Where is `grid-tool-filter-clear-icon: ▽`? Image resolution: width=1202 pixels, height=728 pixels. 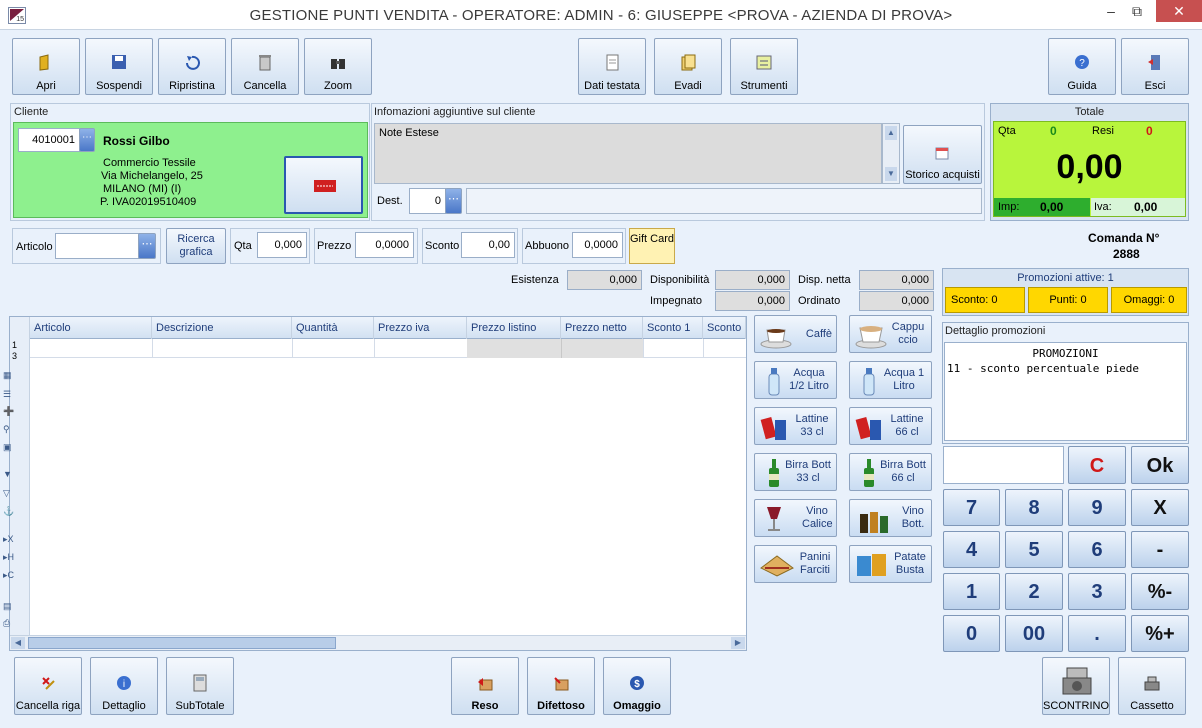 grid-tool-filter-clear-icon: ▽ is located at coordinates (9, 493).